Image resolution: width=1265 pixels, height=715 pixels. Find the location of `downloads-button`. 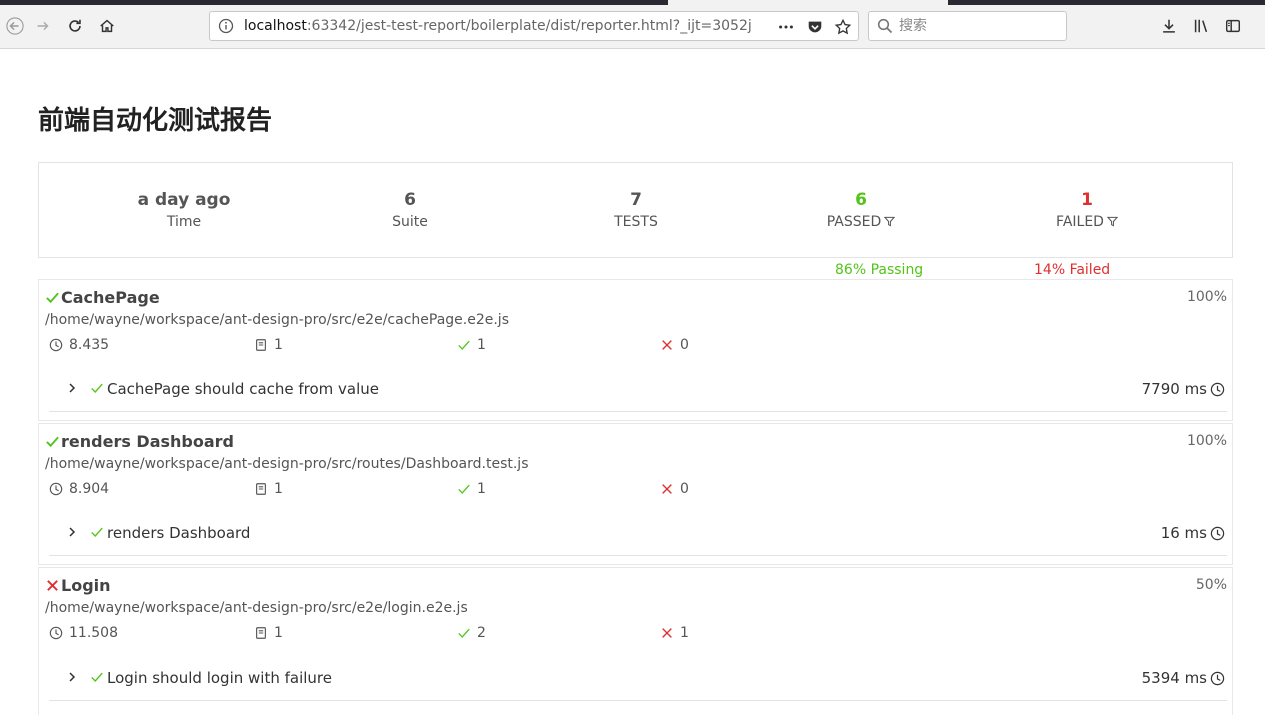

downloads-button is located at coordinates (1169, 26).